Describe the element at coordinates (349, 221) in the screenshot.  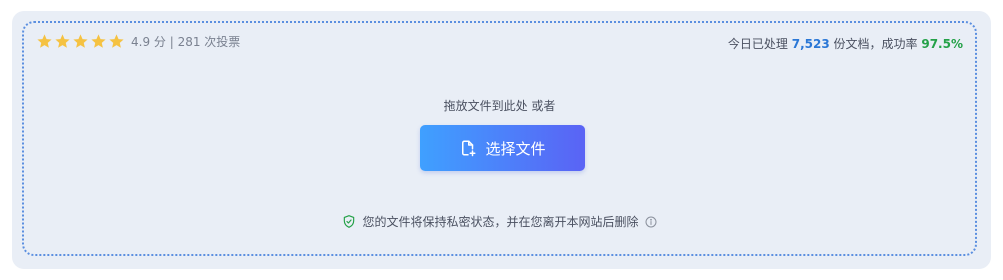
I see `shield-check-icon` at that location.